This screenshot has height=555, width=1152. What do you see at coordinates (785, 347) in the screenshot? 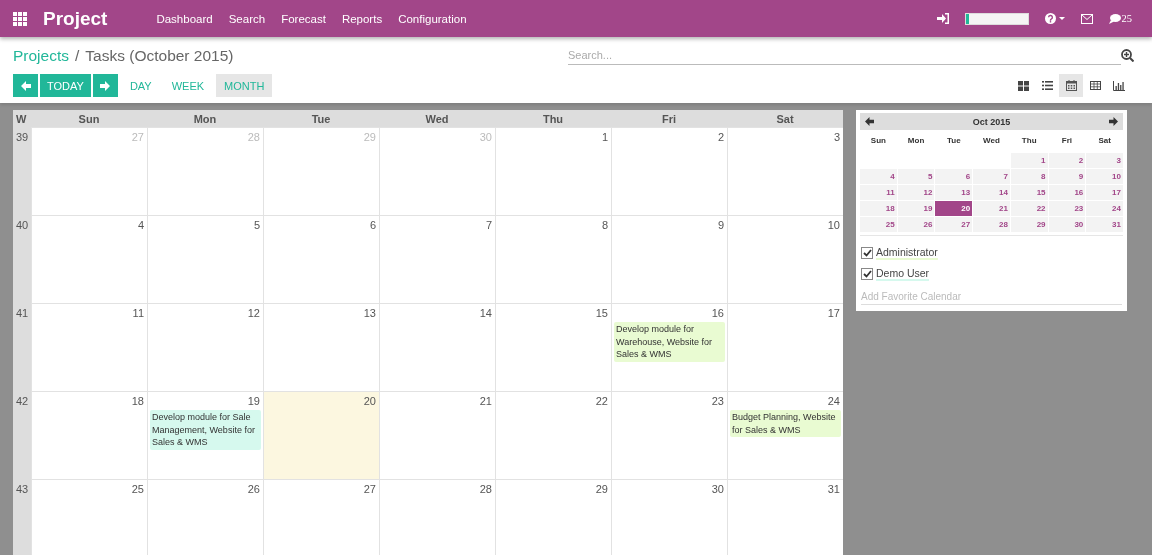
I see `day-cell: 17` at bounding box center [785, 347].